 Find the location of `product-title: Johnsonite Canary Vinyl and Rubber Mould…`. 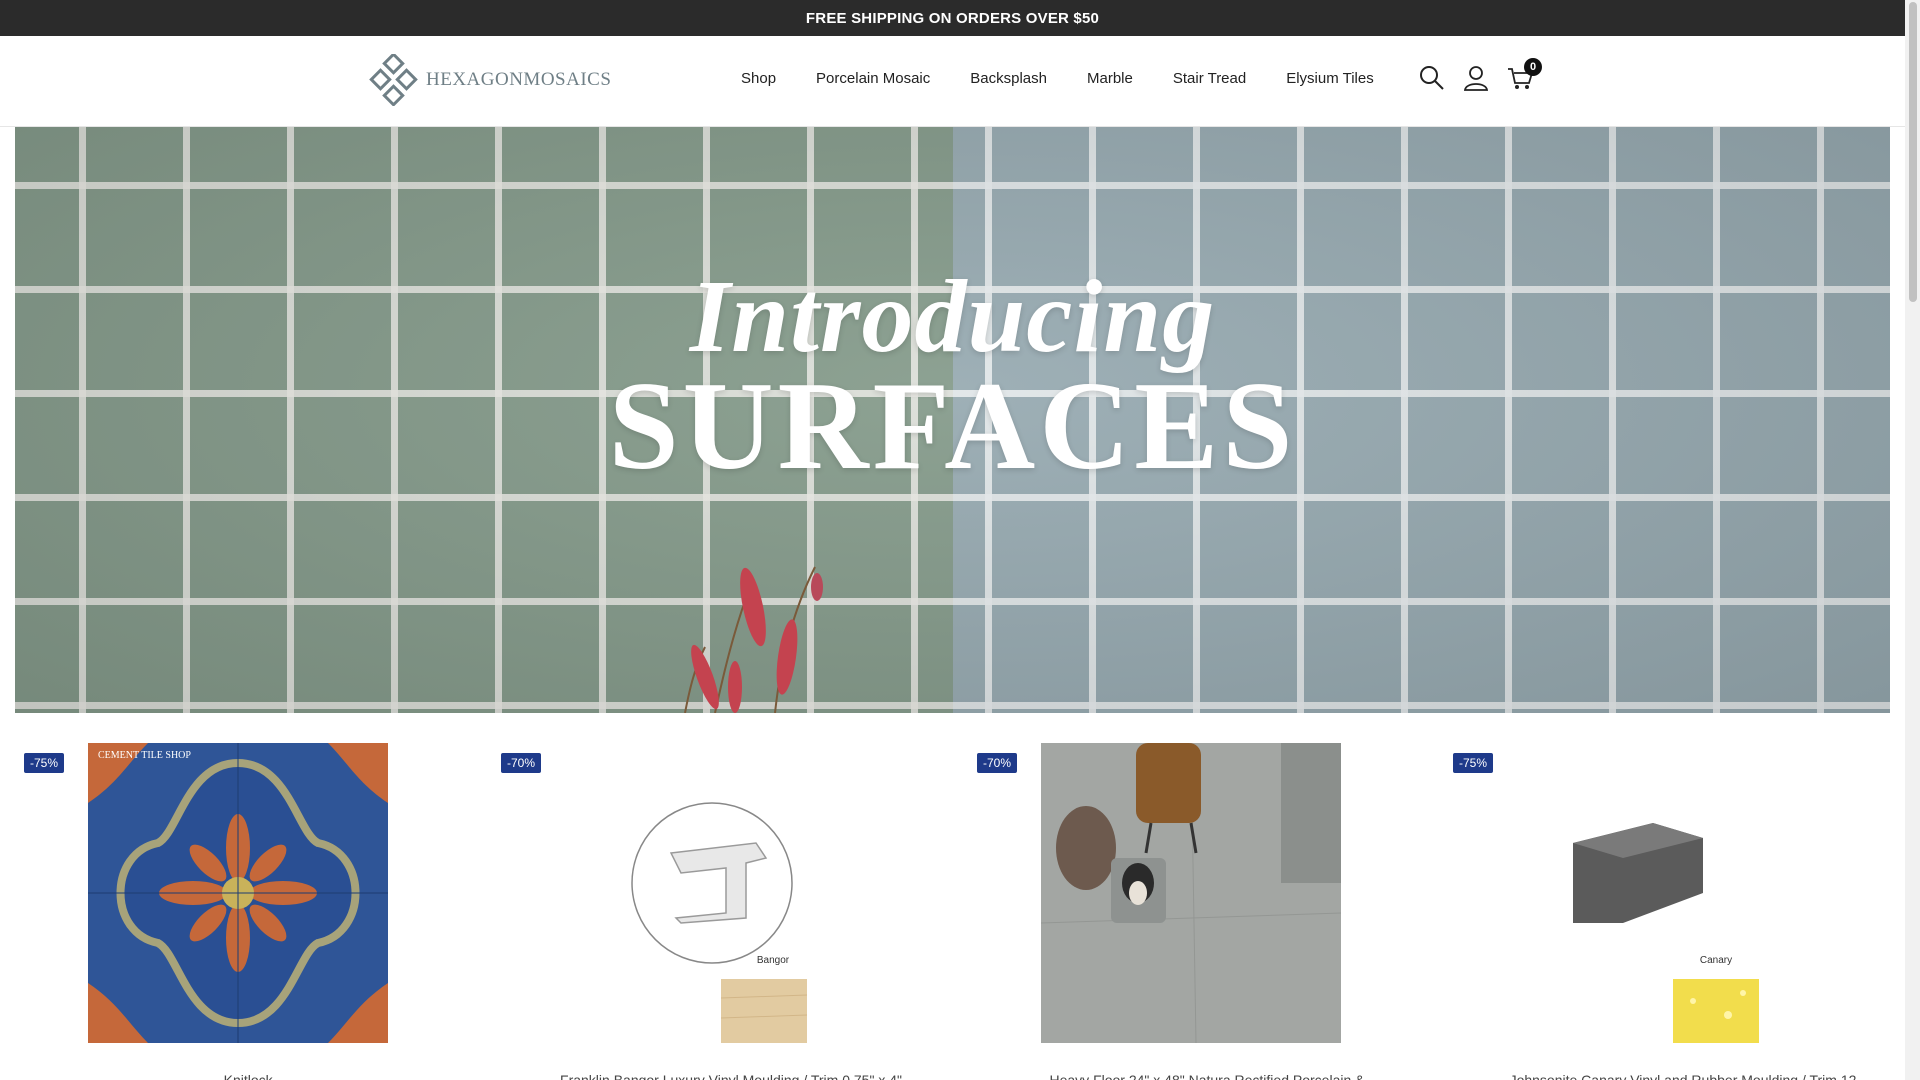

product-title: Johnsonite Canary Vinyl and Rubber Mould… is located at coordinates (1683, 1076).